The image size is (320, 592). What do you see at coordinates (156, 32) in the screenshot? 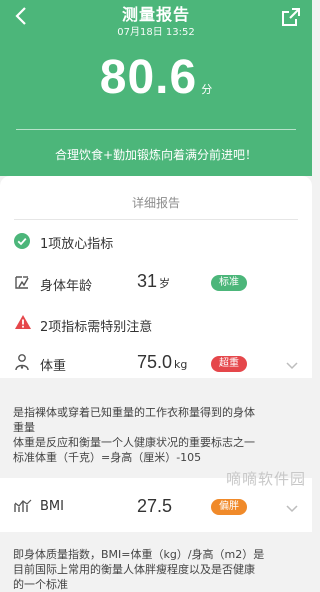
I see `report-datetime: 07月18日 13:52` at bounding box center [156, 32].